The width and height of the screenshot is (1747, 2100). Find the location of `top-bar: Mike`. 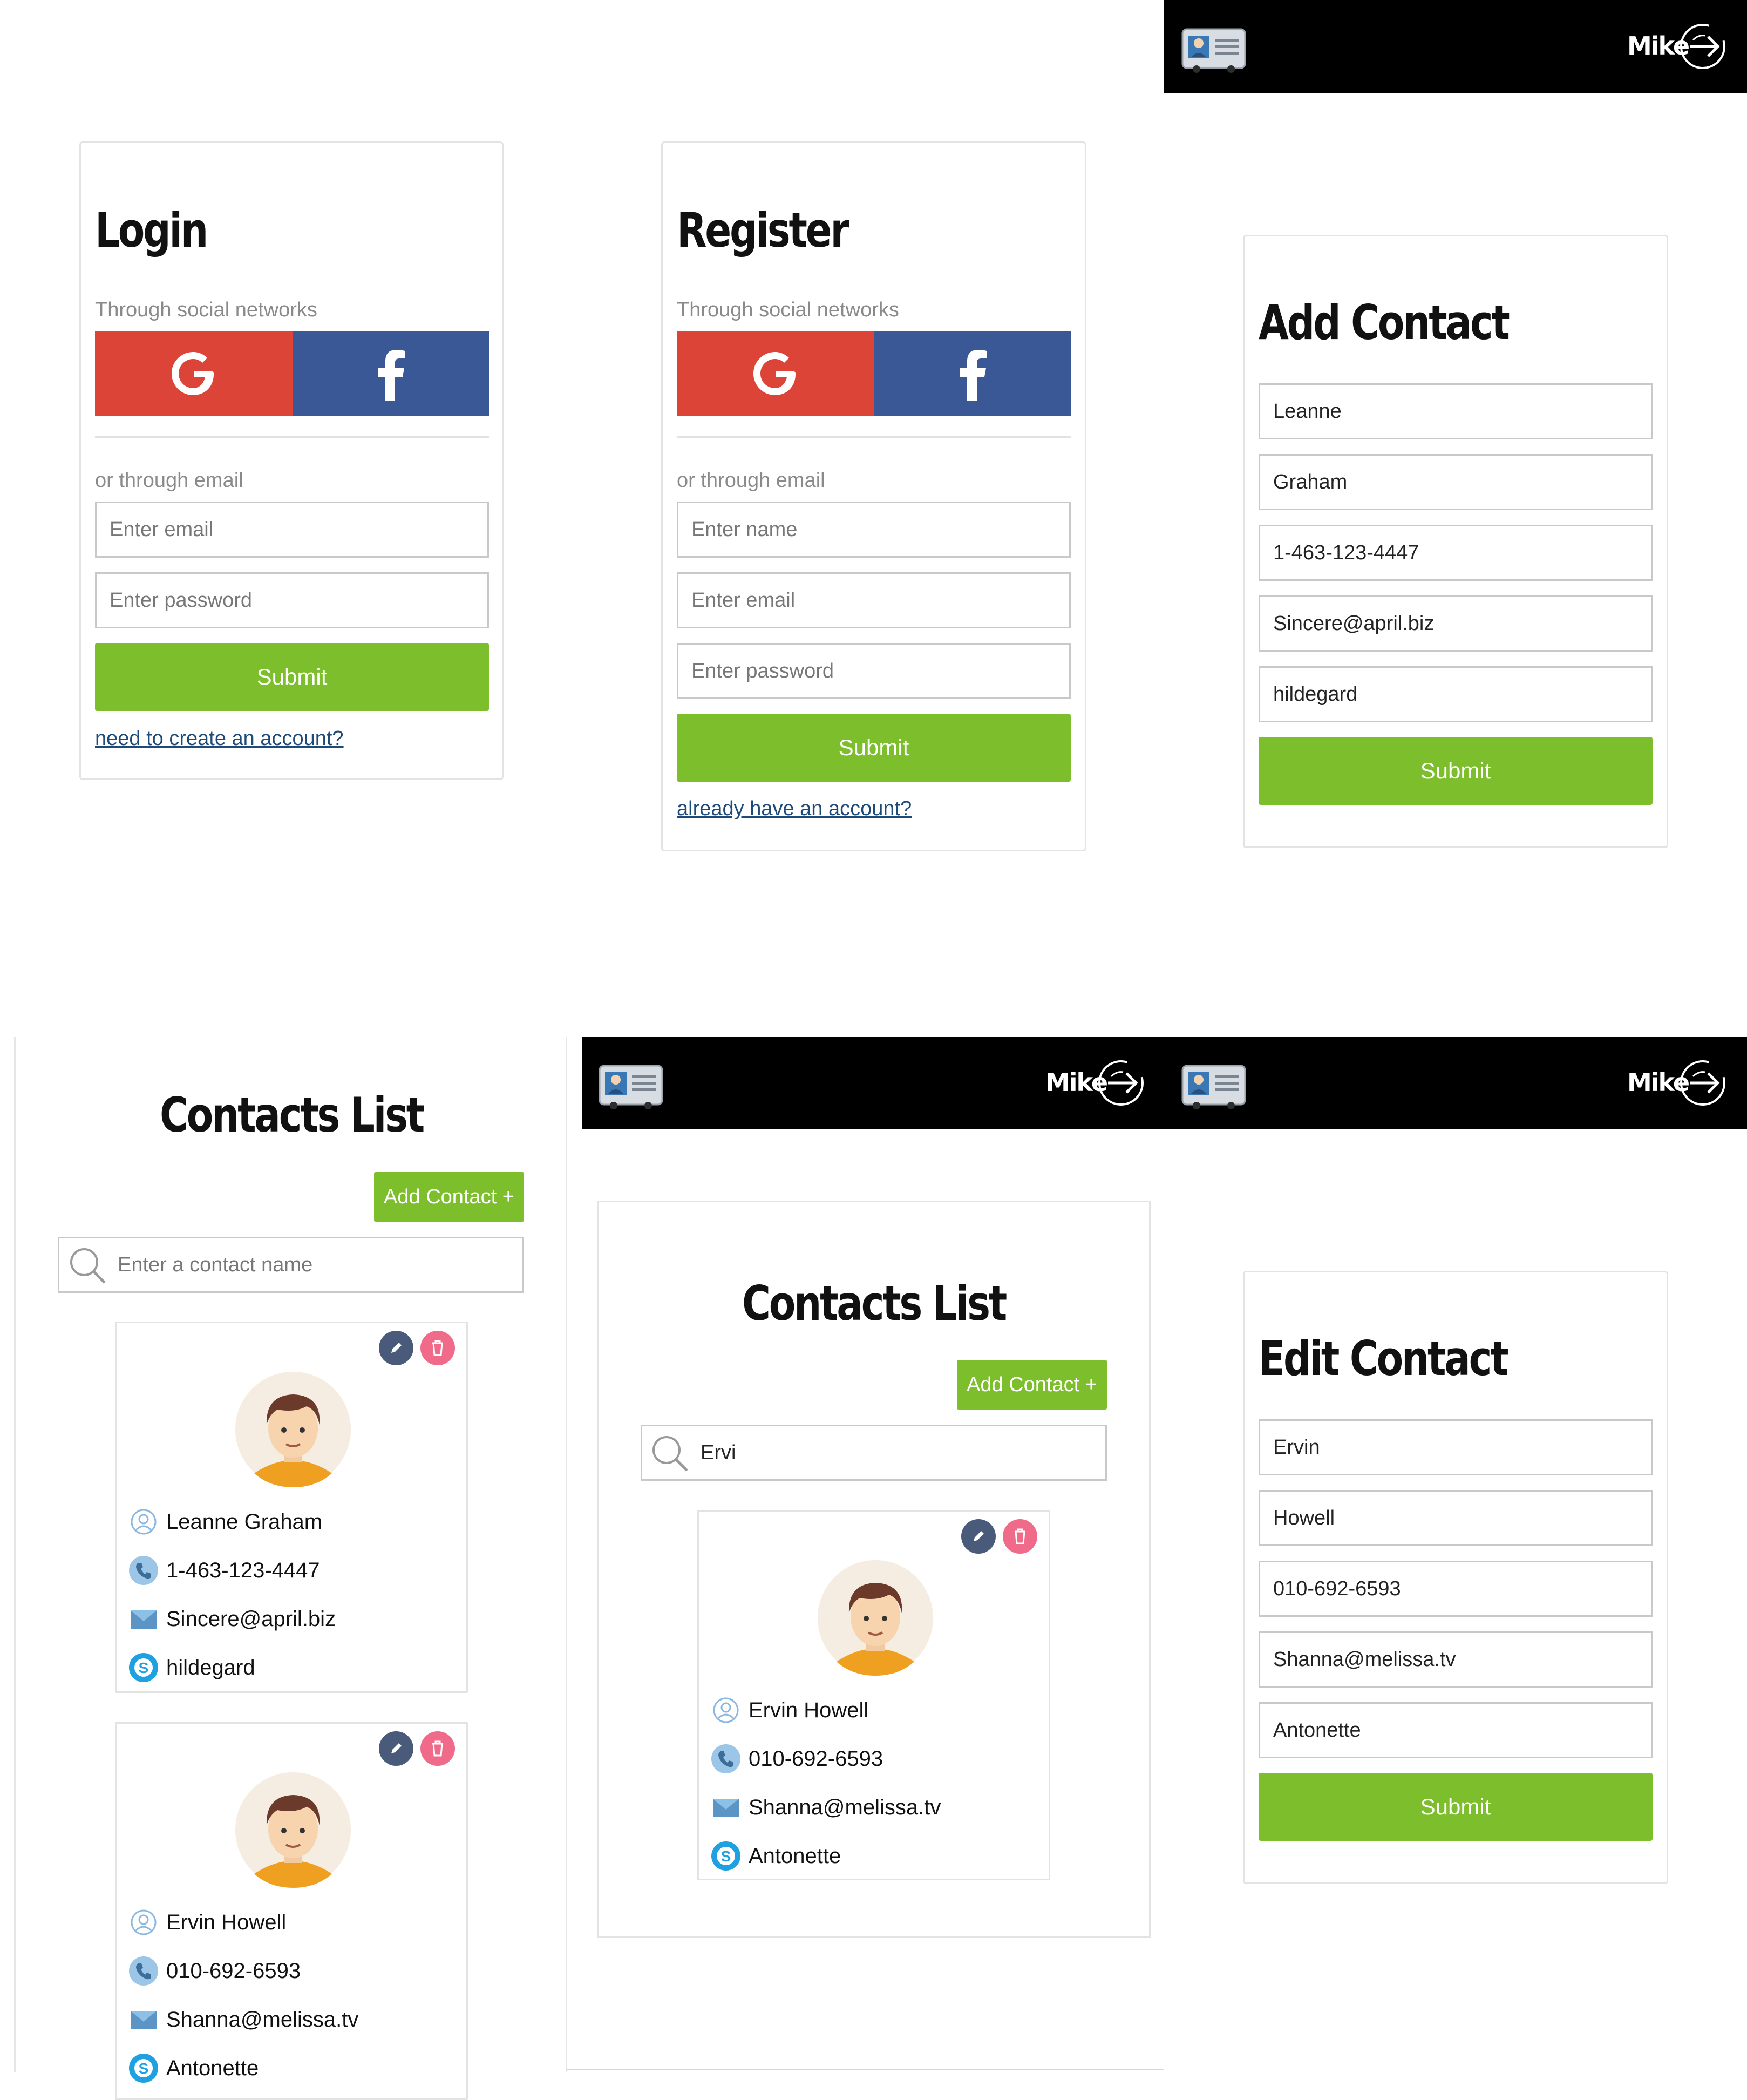

top-bar: Mike is located at coordinates (1455, 46).